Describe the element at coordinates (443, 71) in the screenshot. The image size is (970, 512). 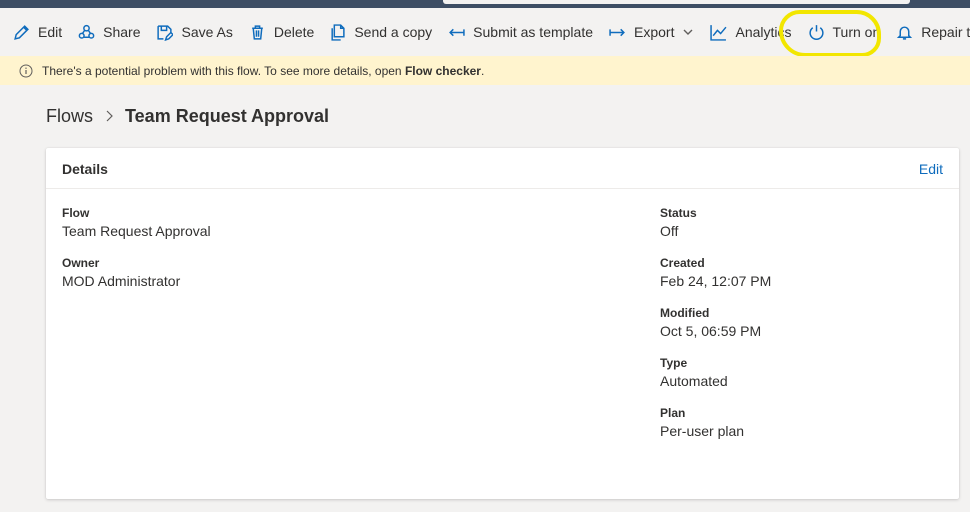
I see `flow-checker-link: Flow checker` at that location.